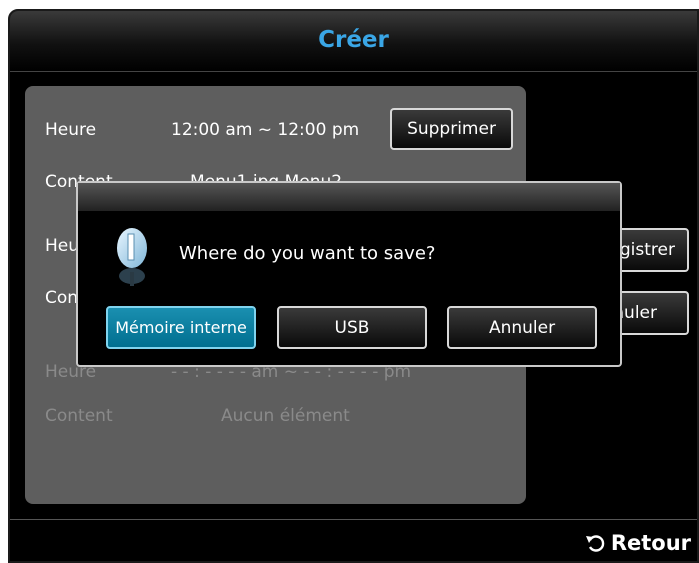 The height and width of the screenshot is (563, 699). Describe the element at coordinates (285, 416) in the screenshot. I see `row3-content-value: Aucun élément` at that location.